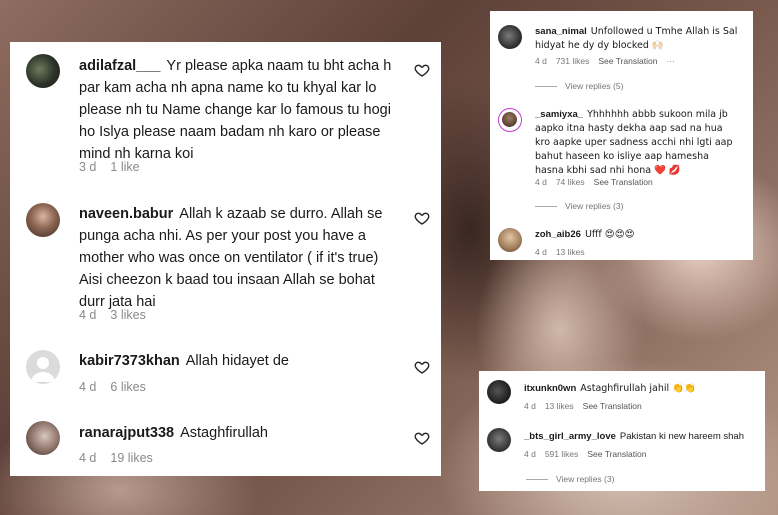  I want to click on comment-likes: 74 likes, so click(570, 182).